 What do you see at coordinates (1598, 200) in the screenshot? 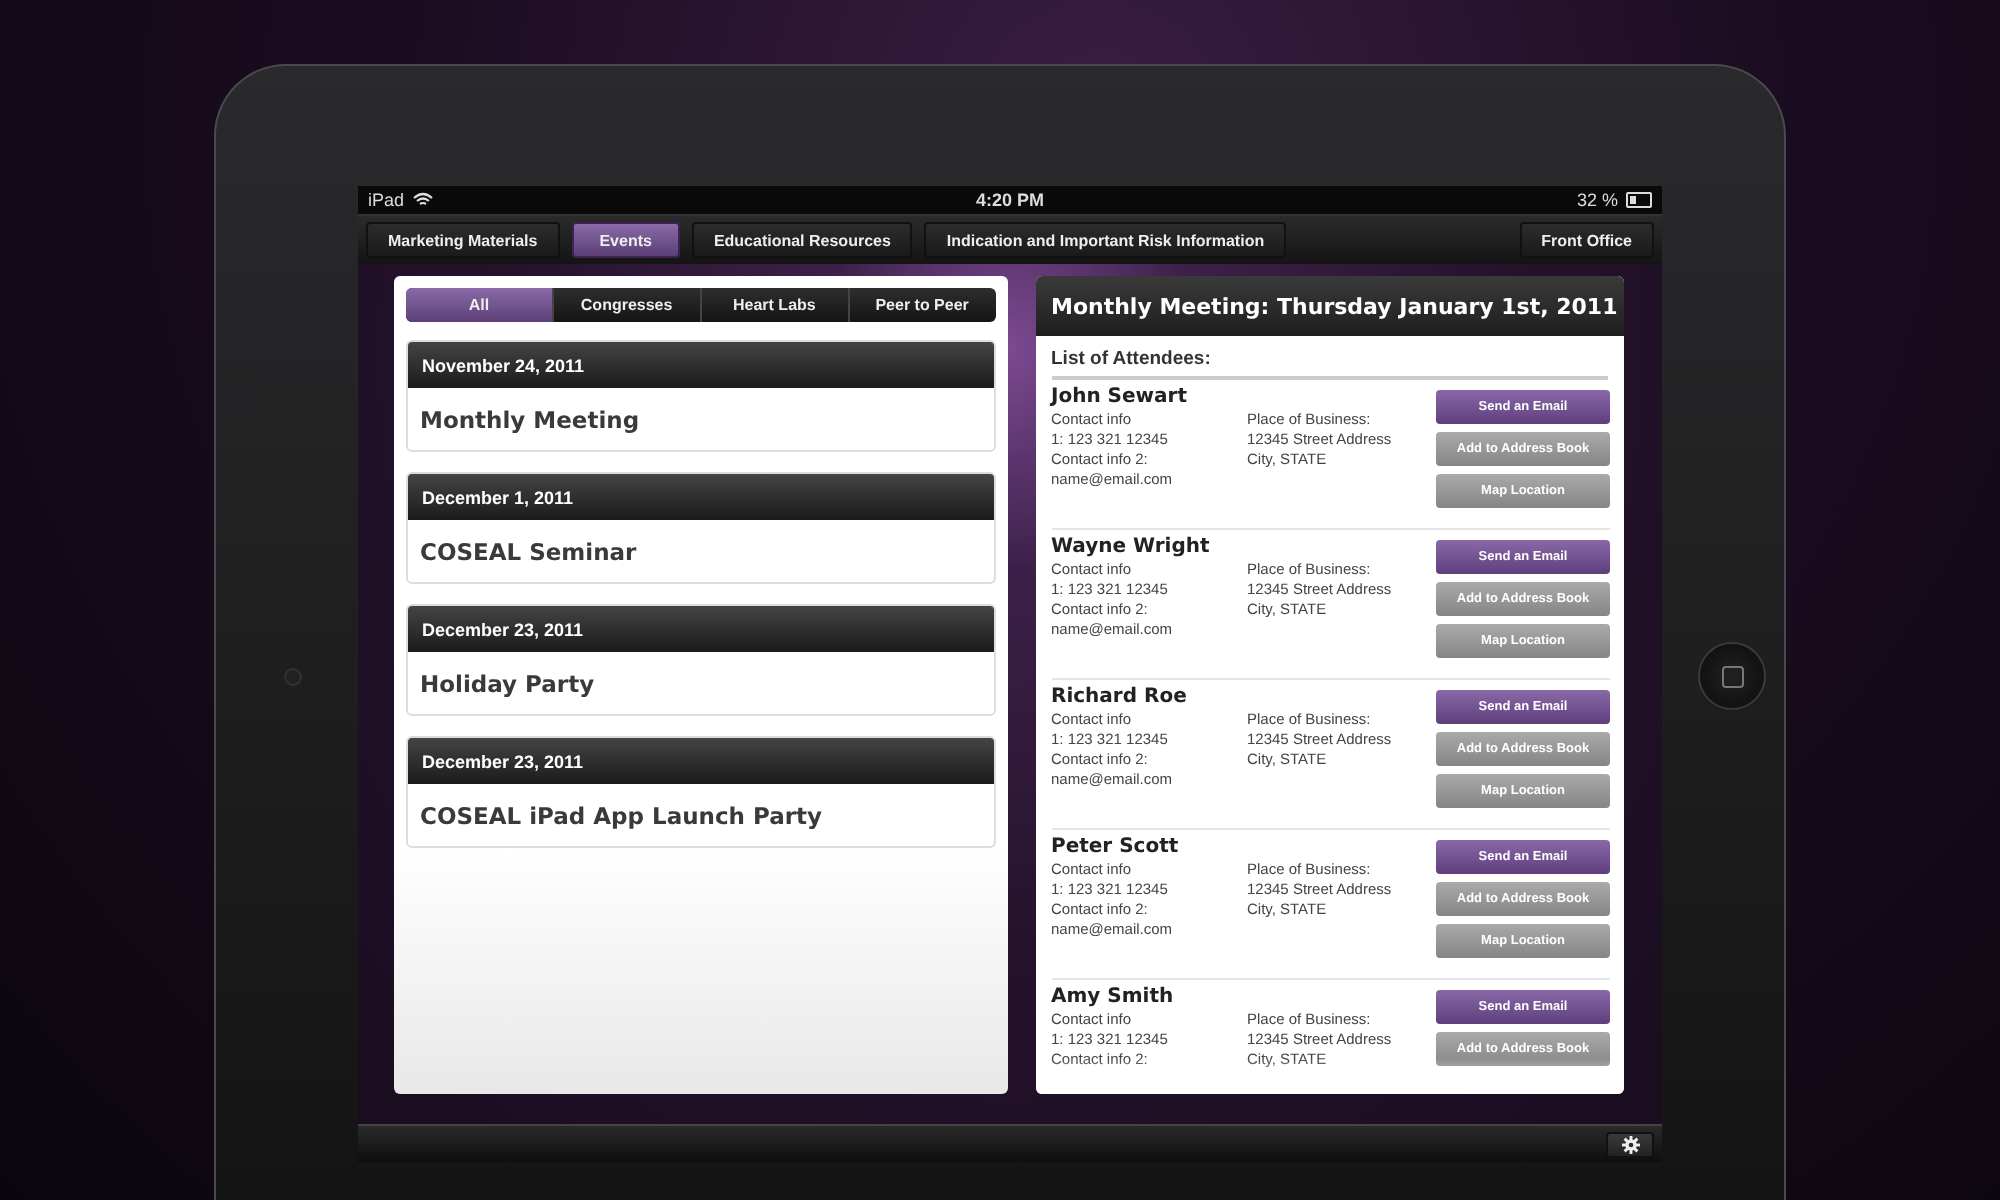
I see `battery-percent: 32 %` at bounding box center [1598, 200].